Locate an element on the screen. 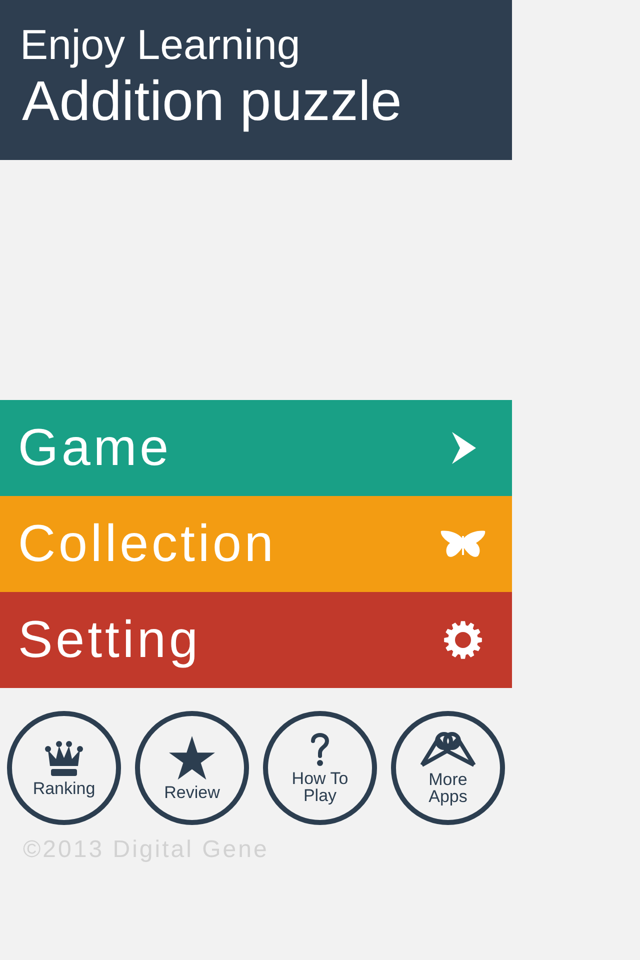  arrow-icon is located at coordinates (464, 448).